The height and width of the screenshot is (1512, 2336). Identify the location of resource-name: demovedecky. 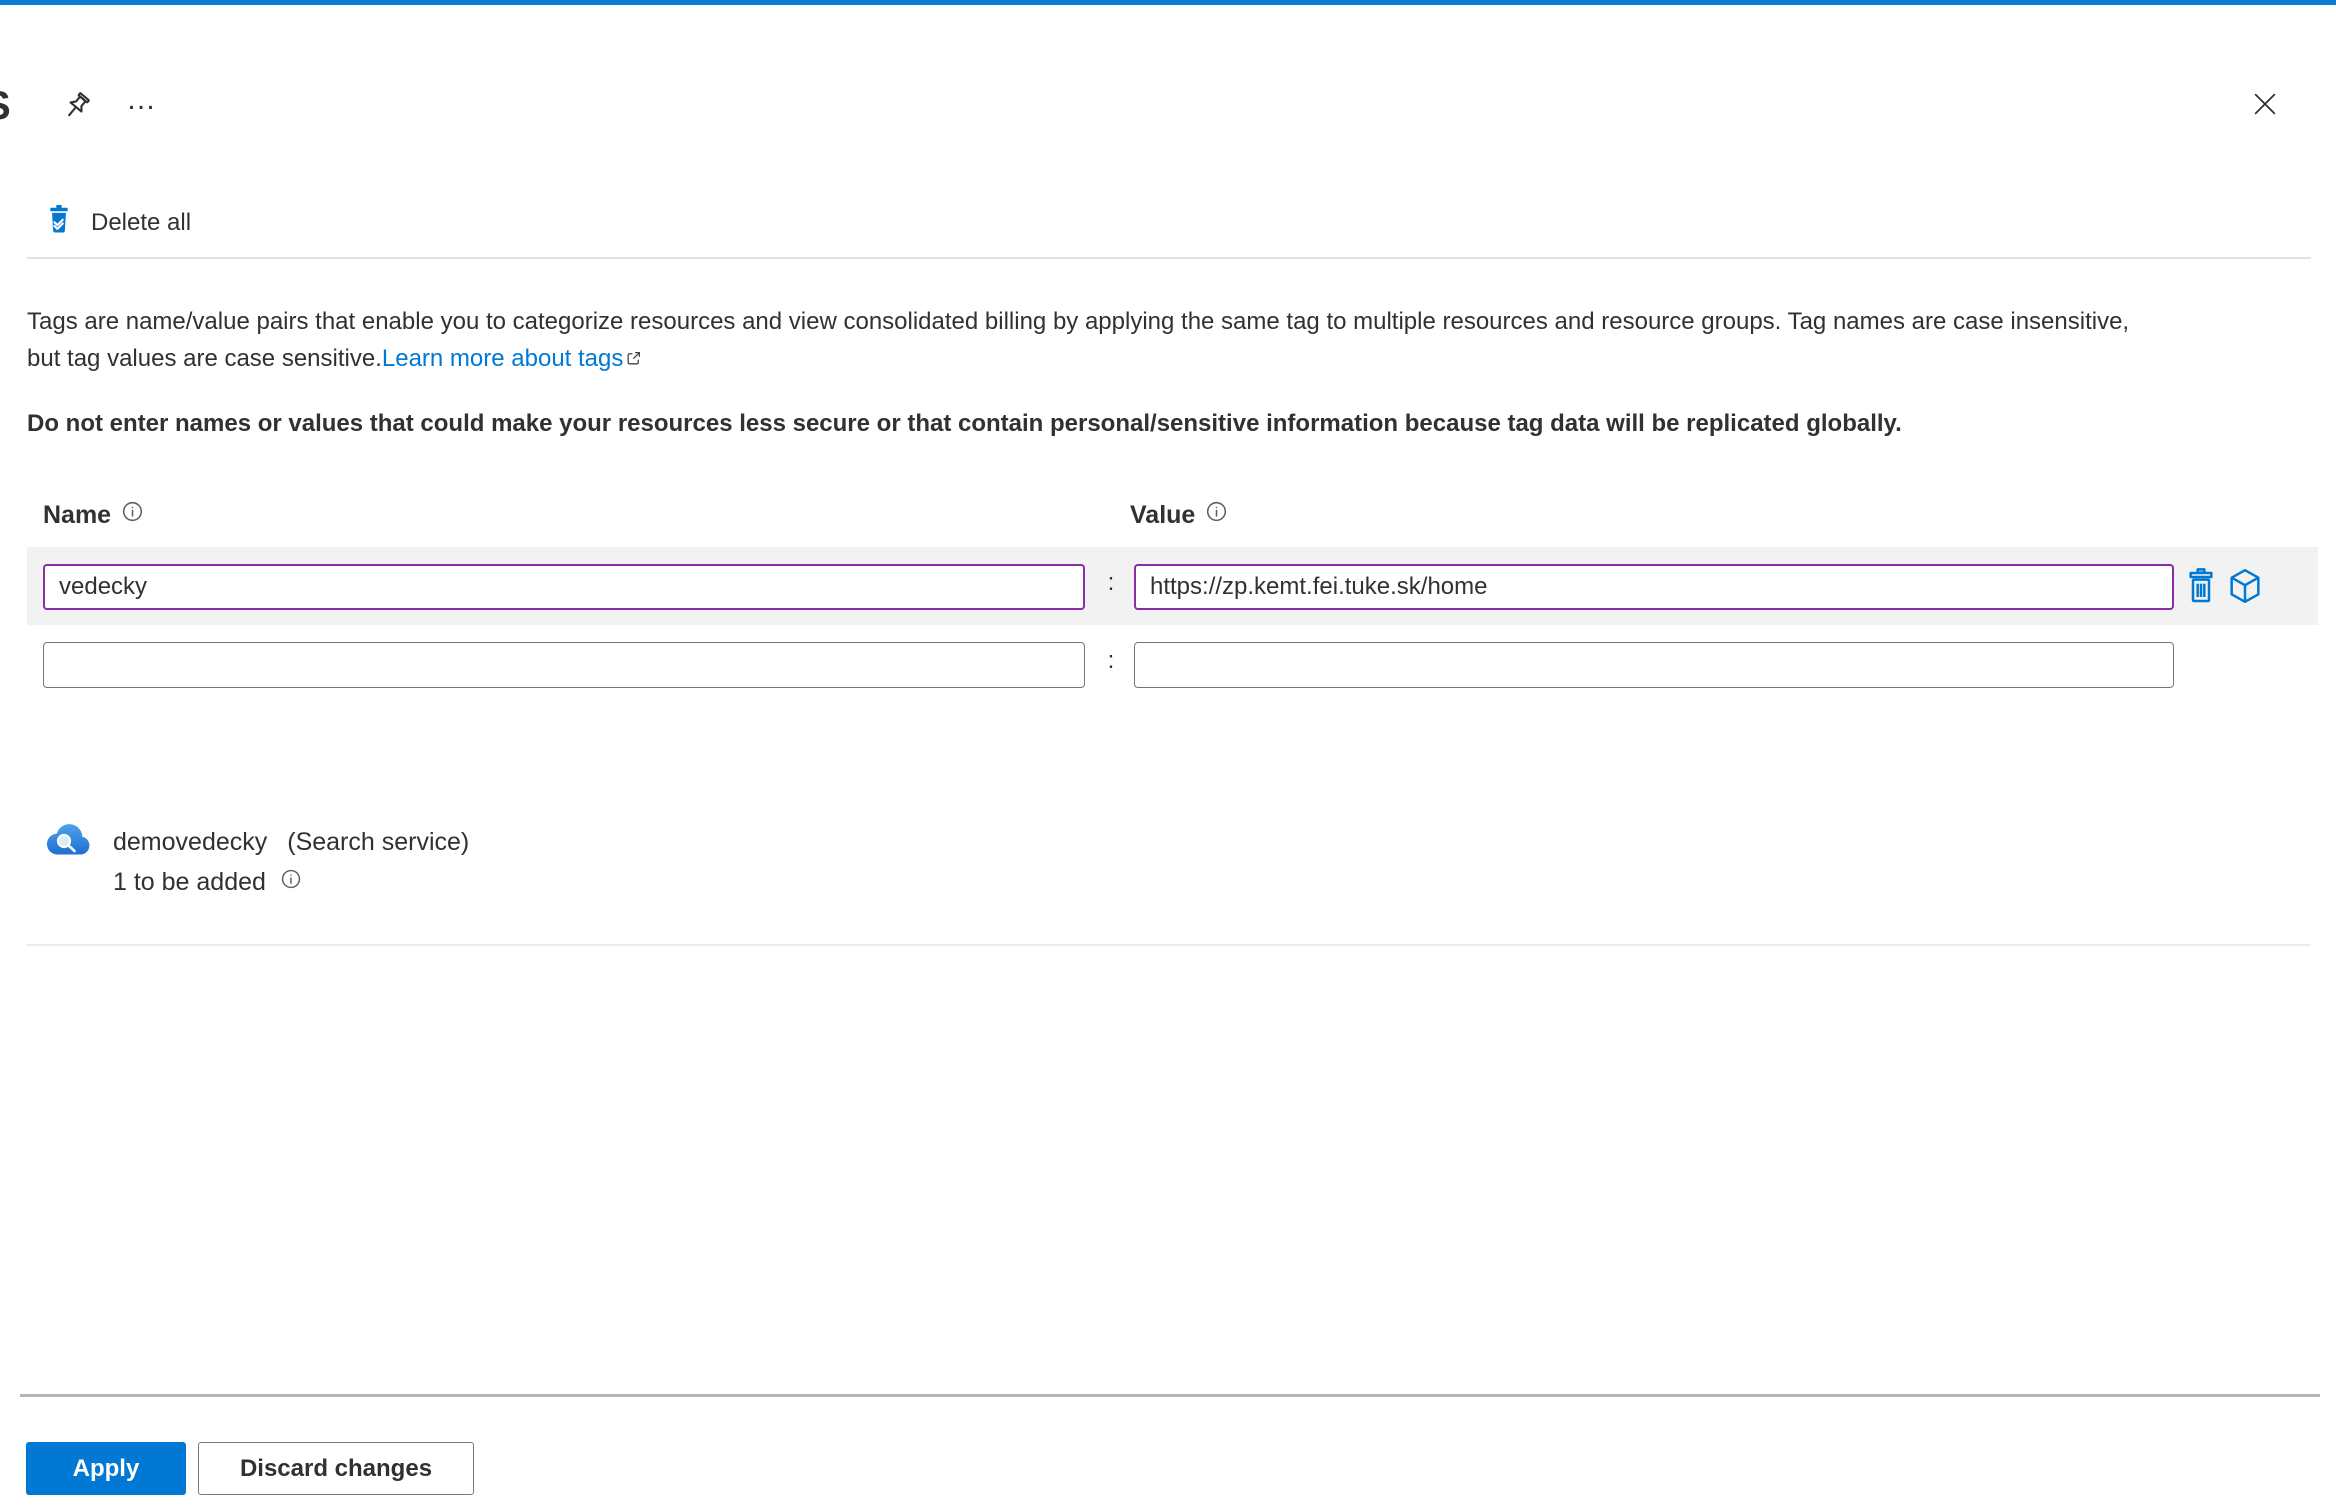
(190, 842).